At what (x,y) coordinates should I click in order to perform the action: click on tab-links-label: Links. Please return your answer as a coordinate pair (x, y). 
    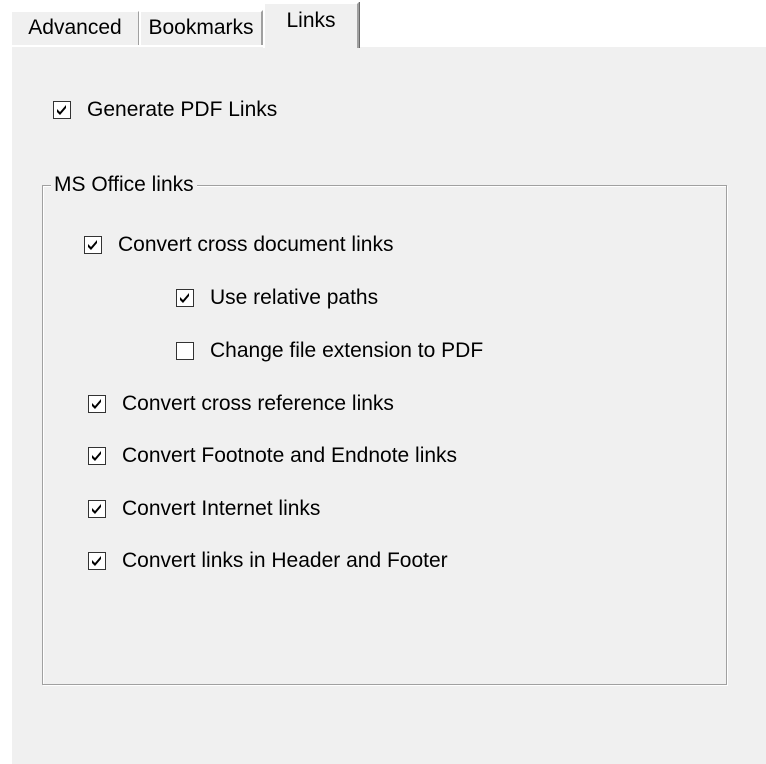
    Looking at the image, I should click on (311, 20).